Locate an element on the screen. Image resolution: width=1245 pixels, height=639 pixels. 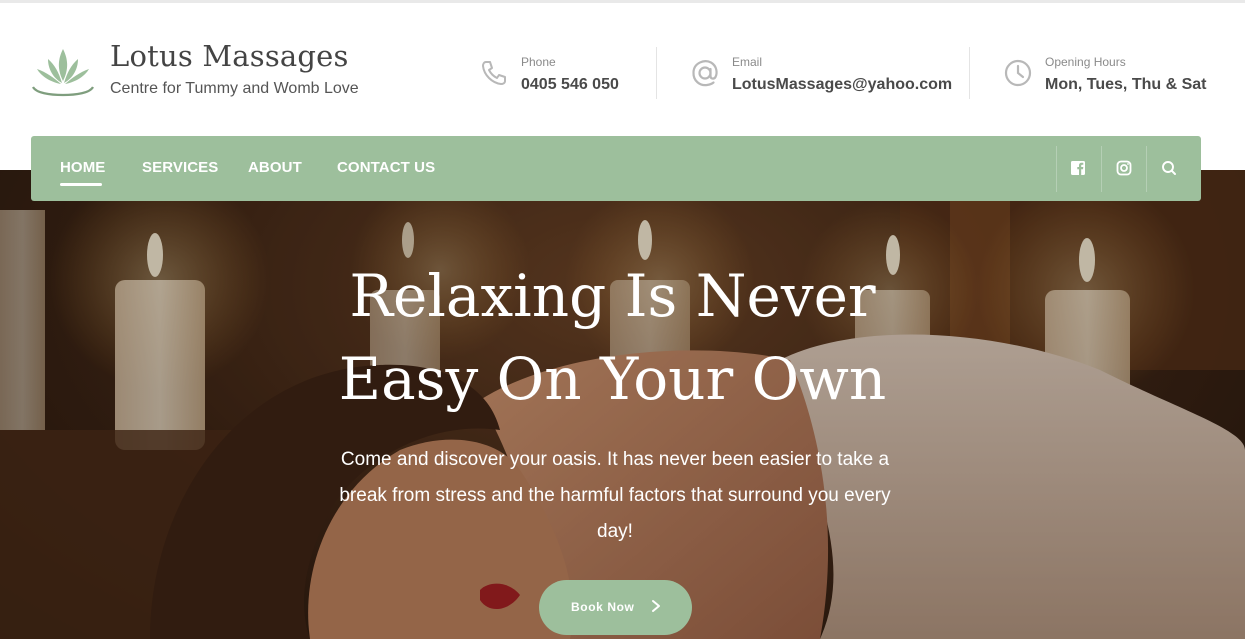
nav-item-home: HOME is located at coordinates (82, 167).